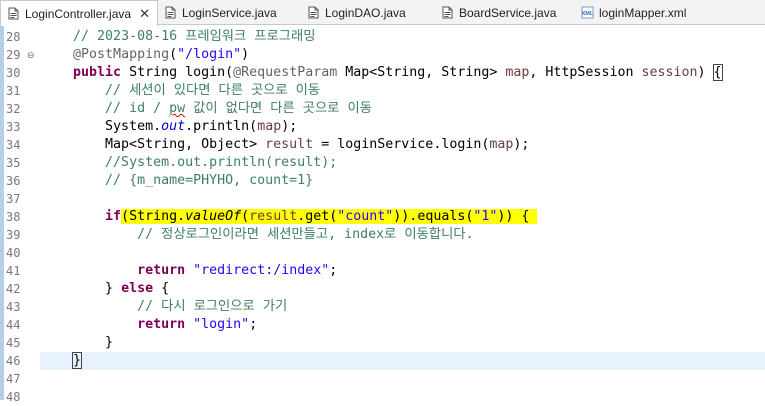 The image size is (765, 406). Describe the element at coordinates (137, 108) in the screenshot. I see `code-token: // id /` at that location.